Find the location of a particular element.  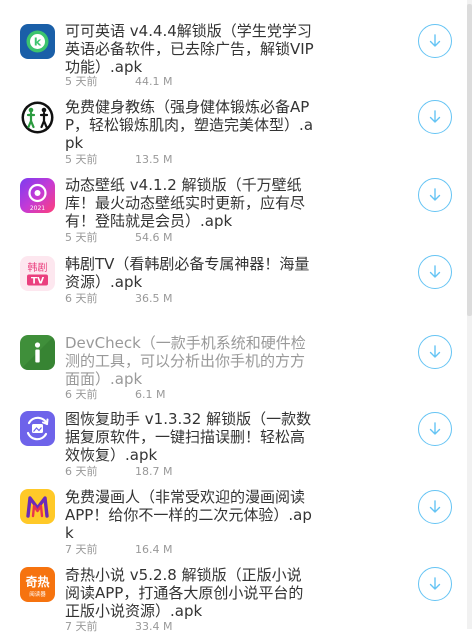

app-meta: 5 天前 13.5 M is located at coordinates (118, 159).